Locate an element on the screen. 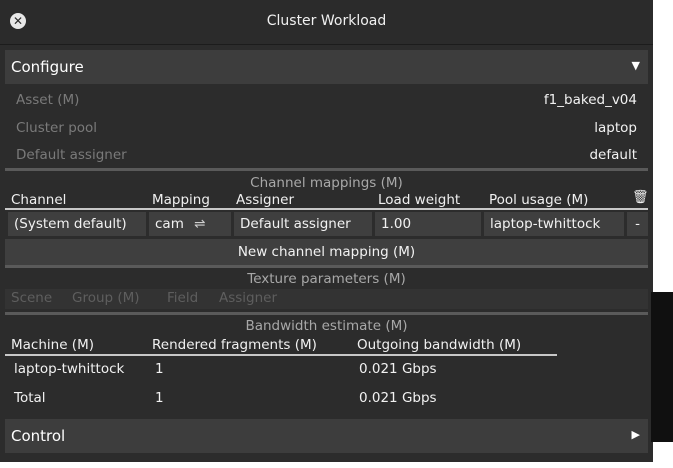 The width and height of the screenshot is (673, 468). background-panel is located at coordinates (662, 367).